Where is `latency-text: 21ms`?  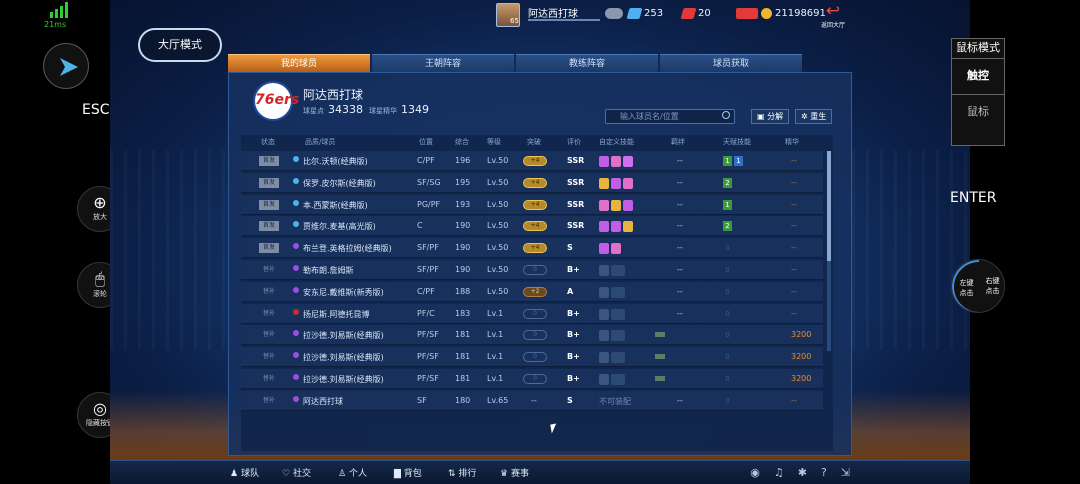
latency-text: 21ms is located at coordinates (55, 24).